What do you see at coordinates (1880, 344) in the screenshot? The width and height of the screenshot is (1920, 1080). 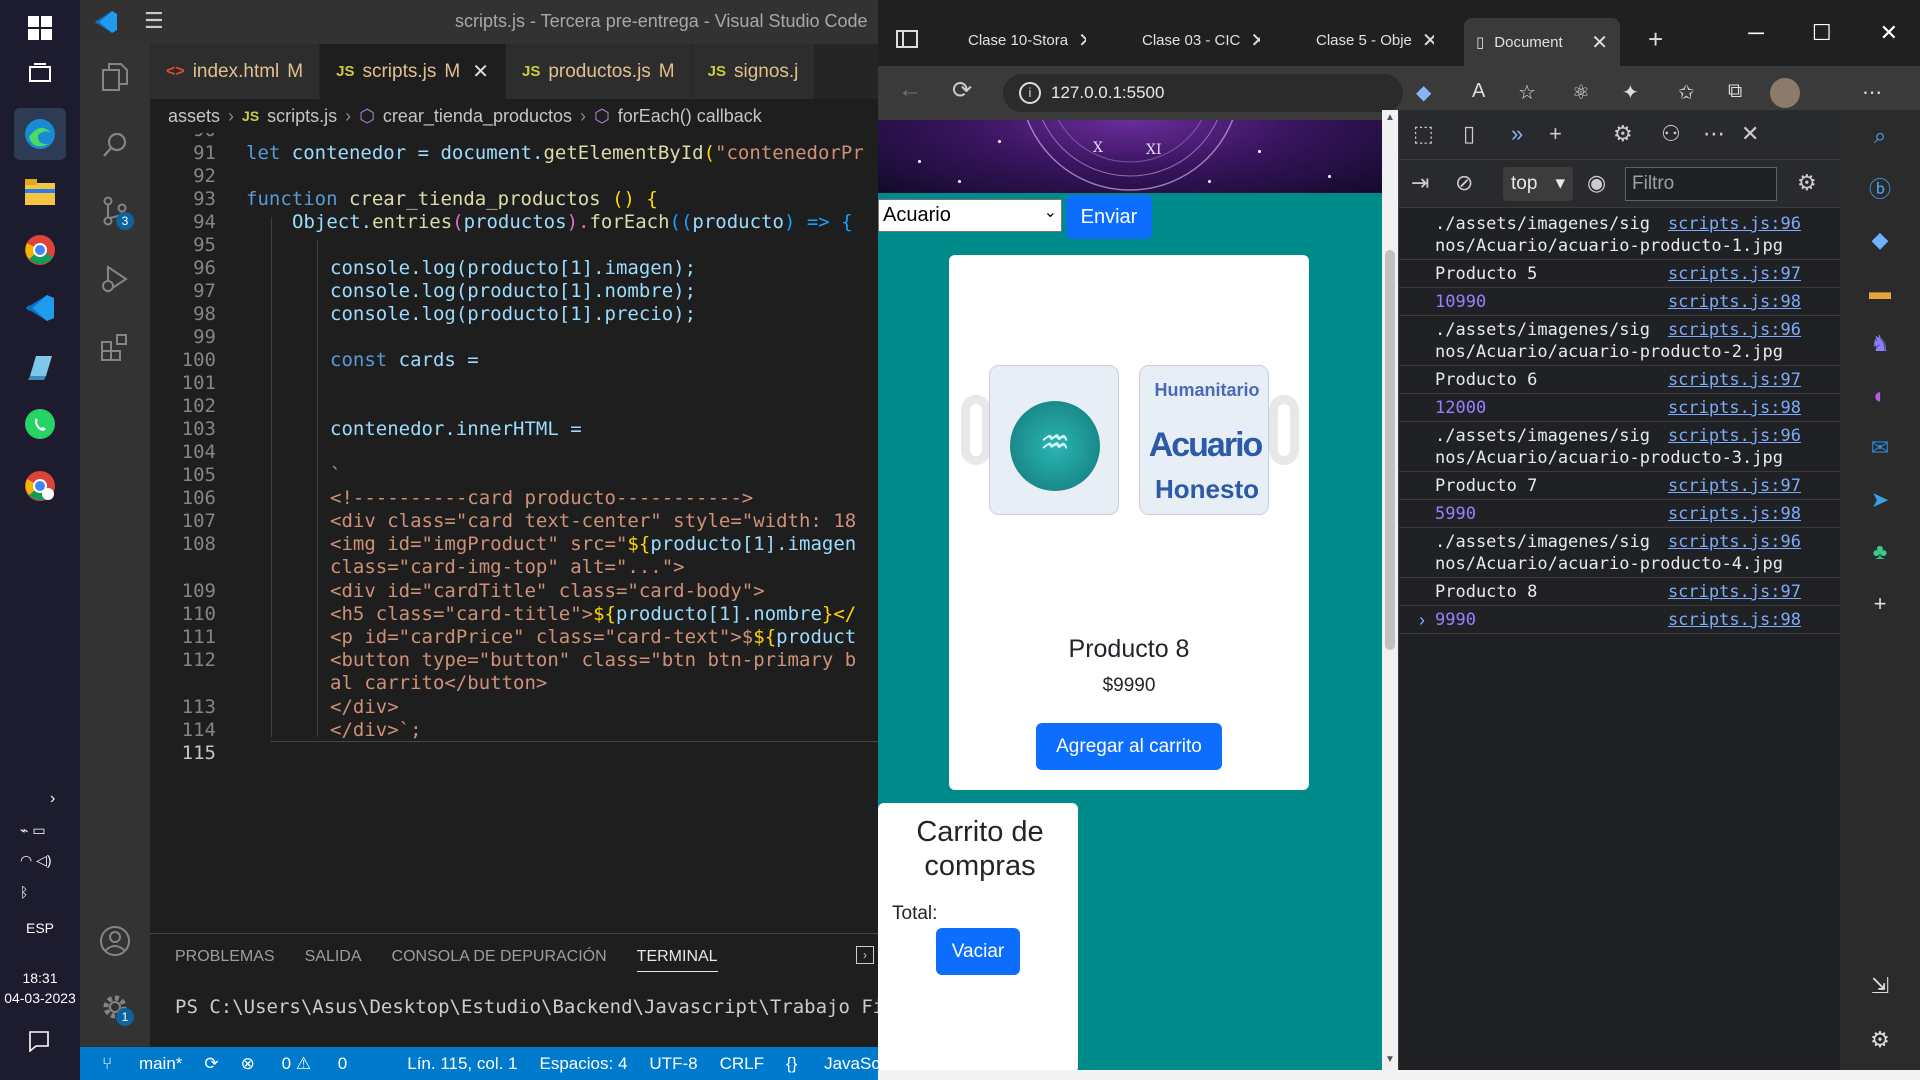 I see `games-icon: ♞` at bounding box center [1880, 344].